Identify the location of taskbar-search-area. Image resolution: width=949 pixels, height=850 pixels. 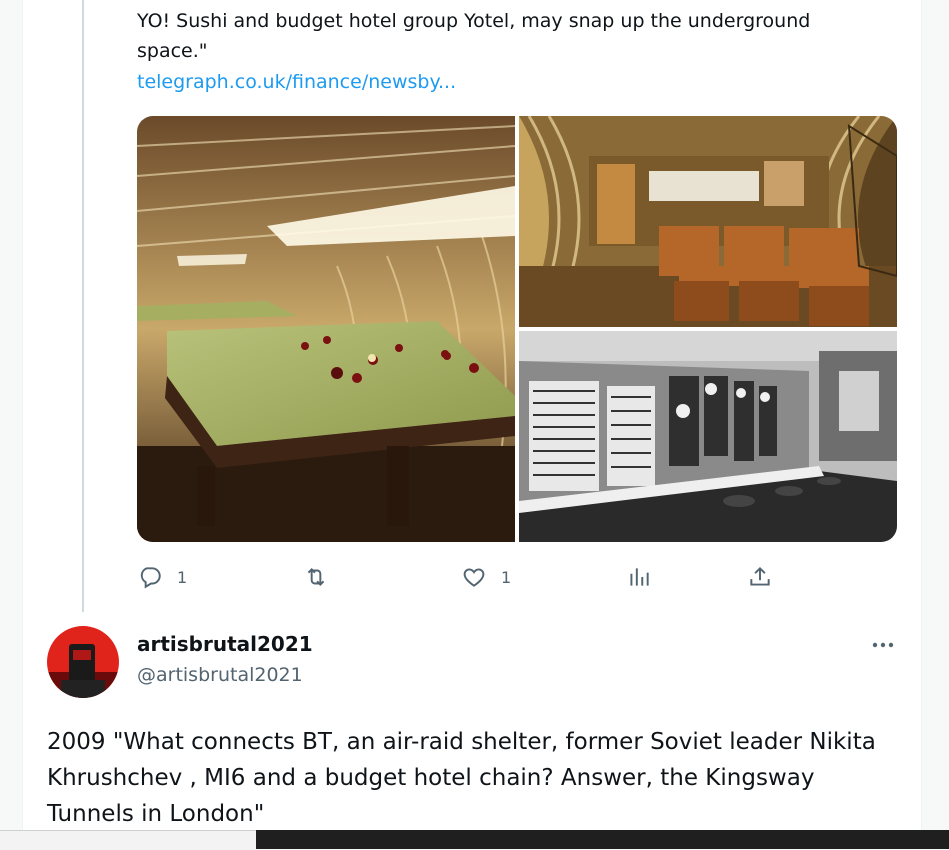
(128, 840).